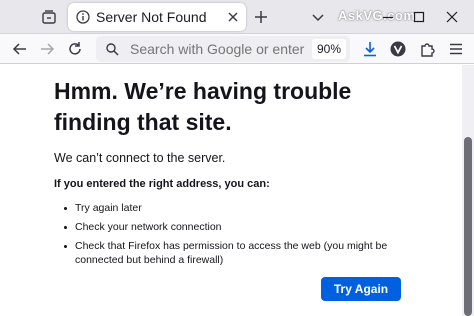 The height and width of the screenshot is (316, 474). What do you see at coordinates (83, 17) in the screenshot?
I see `info-icon` at bounding box center [83, 17].